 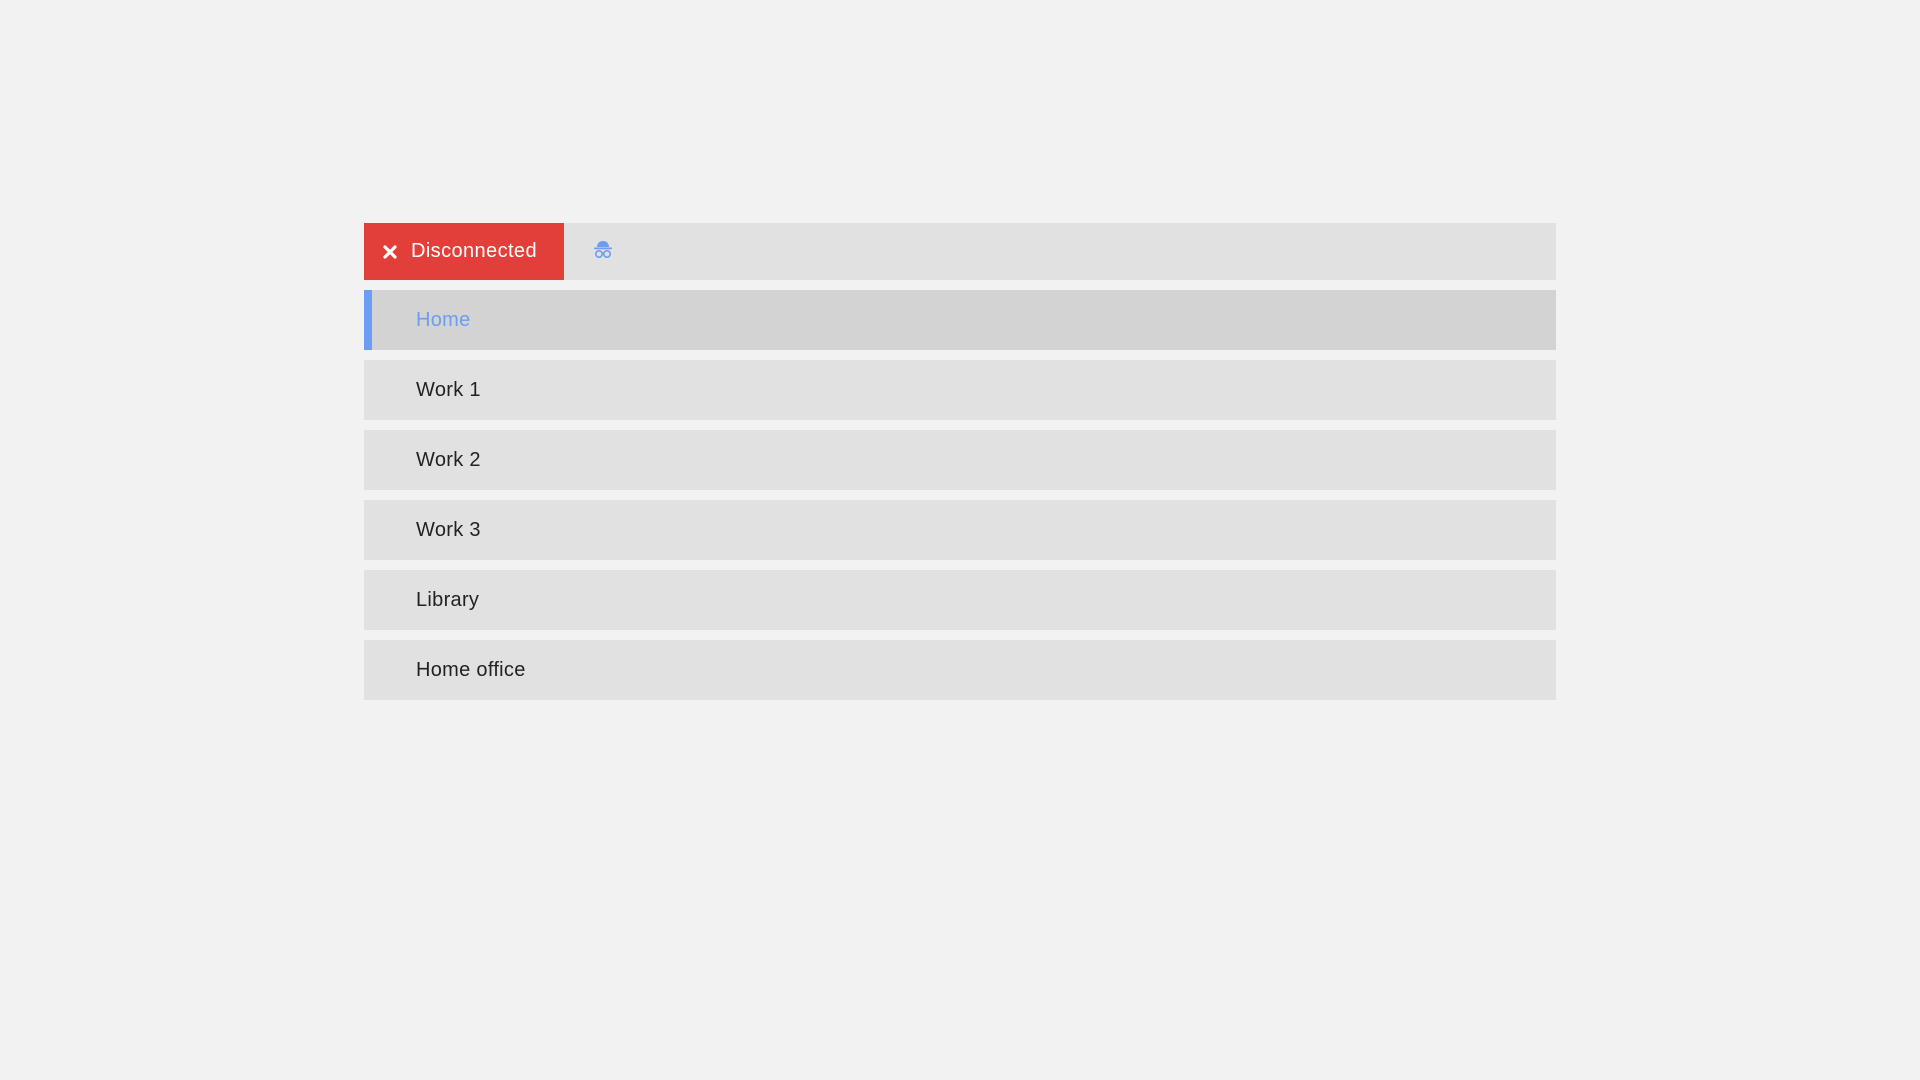 What do you see at coordinates (474, 251) in the screenshot?
I see `connection-status-label: Disconnected` at bounding box center [474, 251].